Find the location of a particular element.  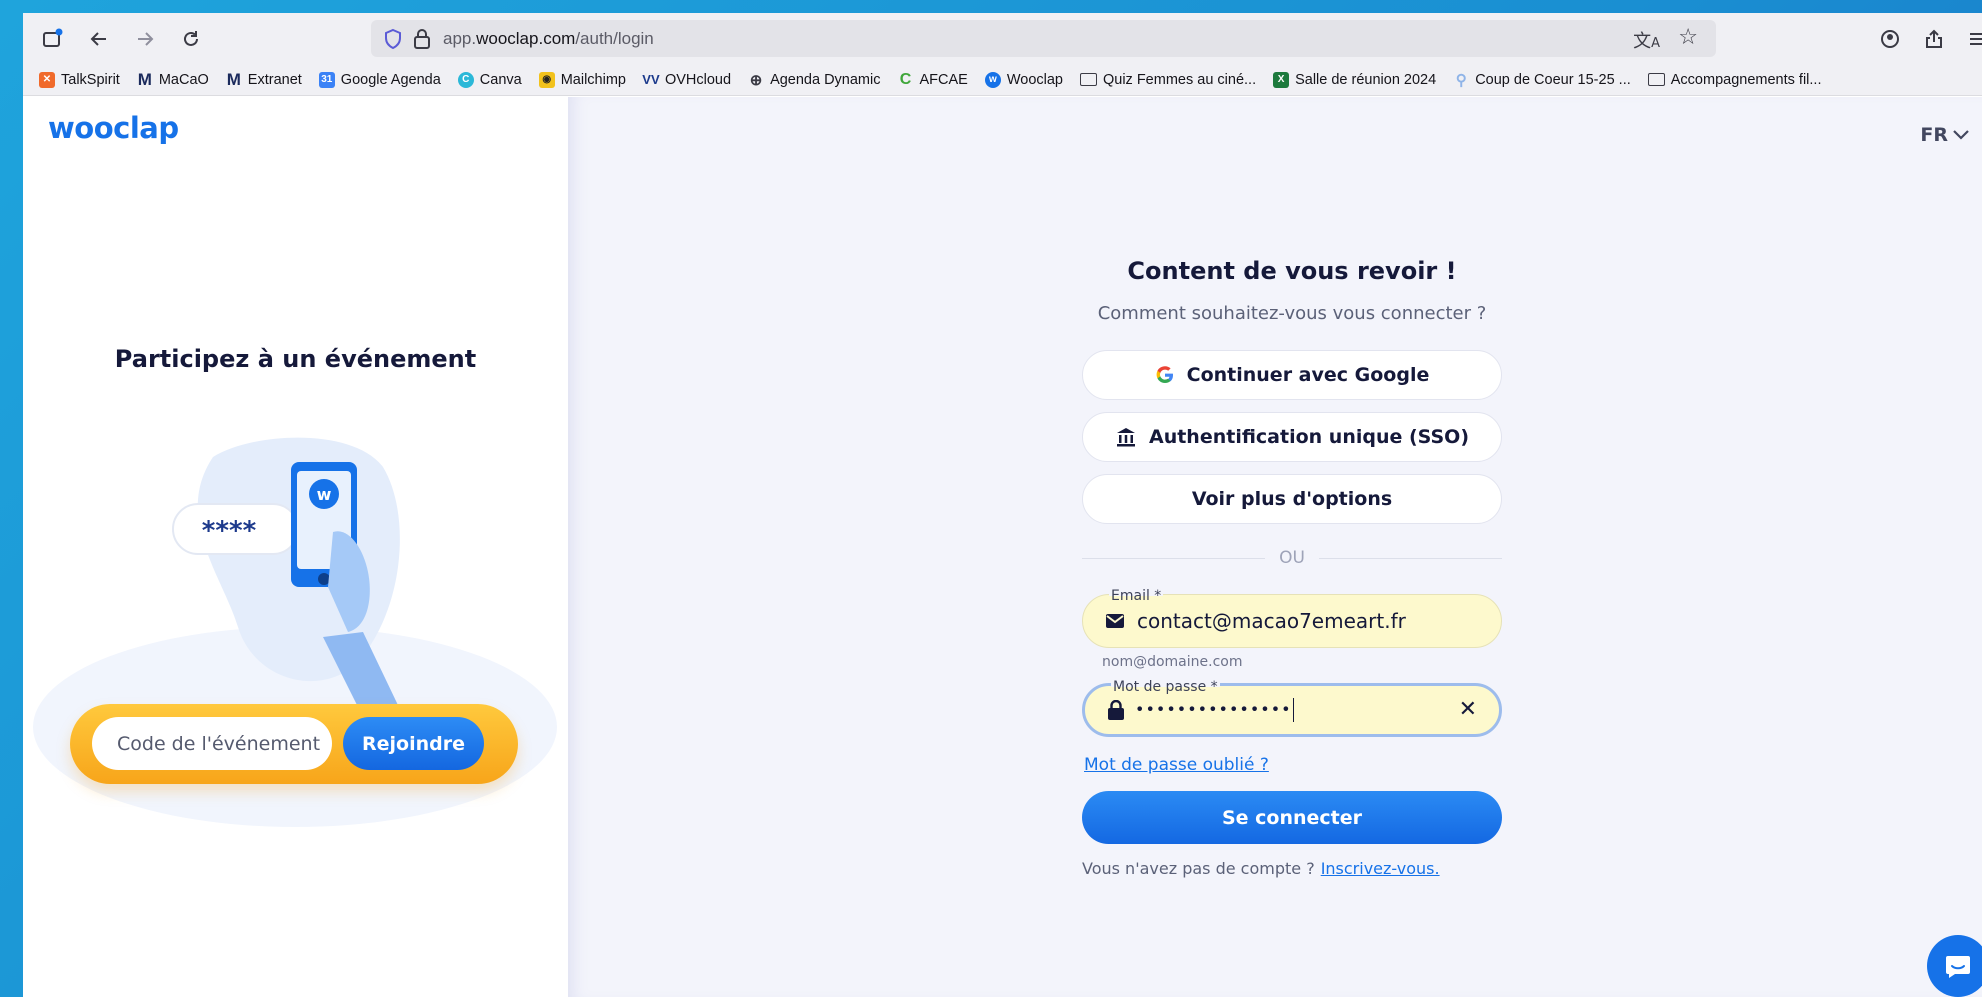

share-icon is located at coordinates (1934, 39).